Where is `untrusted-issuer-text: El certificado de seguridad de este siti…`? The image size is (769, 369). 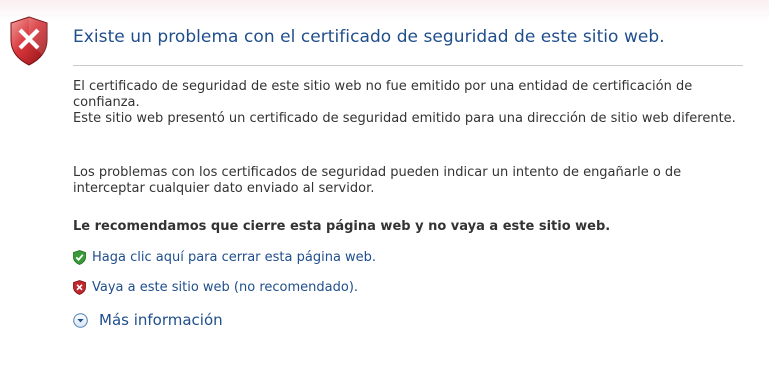
untrusted-issuer-text: El certificado de seguridad de este siti… is located at coordinates (383, 94).